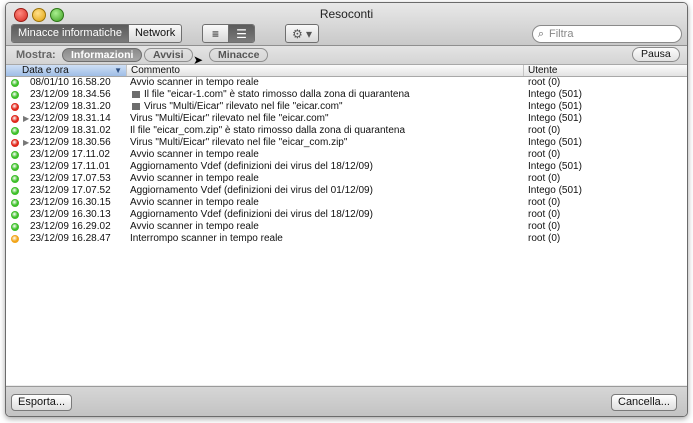  Describe the element at coordinates (45, 70) in the screenshot. I see `column-date-label: Data e ora` at that location.